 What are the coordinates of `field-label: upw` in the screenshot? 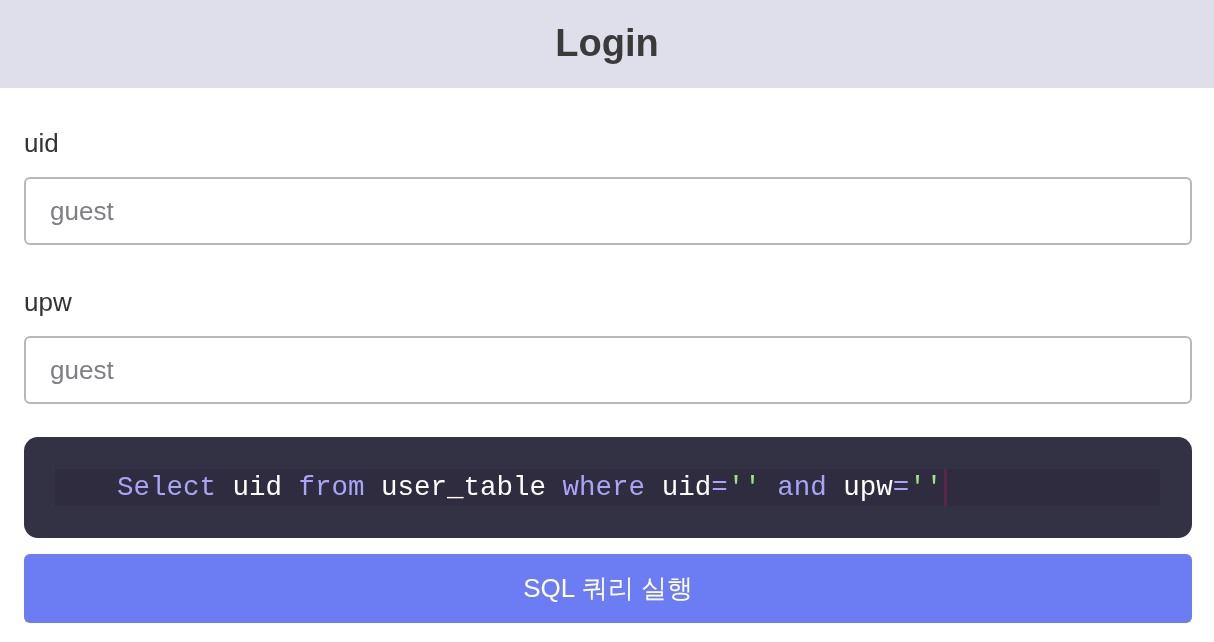 It's located at (48, 302).